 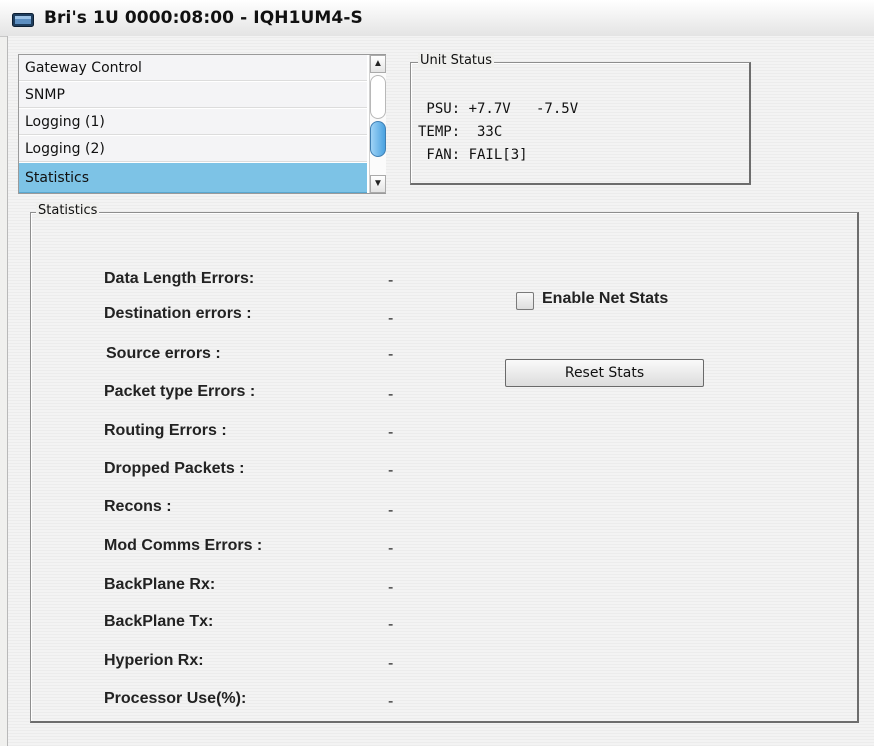 I want to click on stat-label-backplane-rx: BackPlane Rx:, so click(x=160, y=584).